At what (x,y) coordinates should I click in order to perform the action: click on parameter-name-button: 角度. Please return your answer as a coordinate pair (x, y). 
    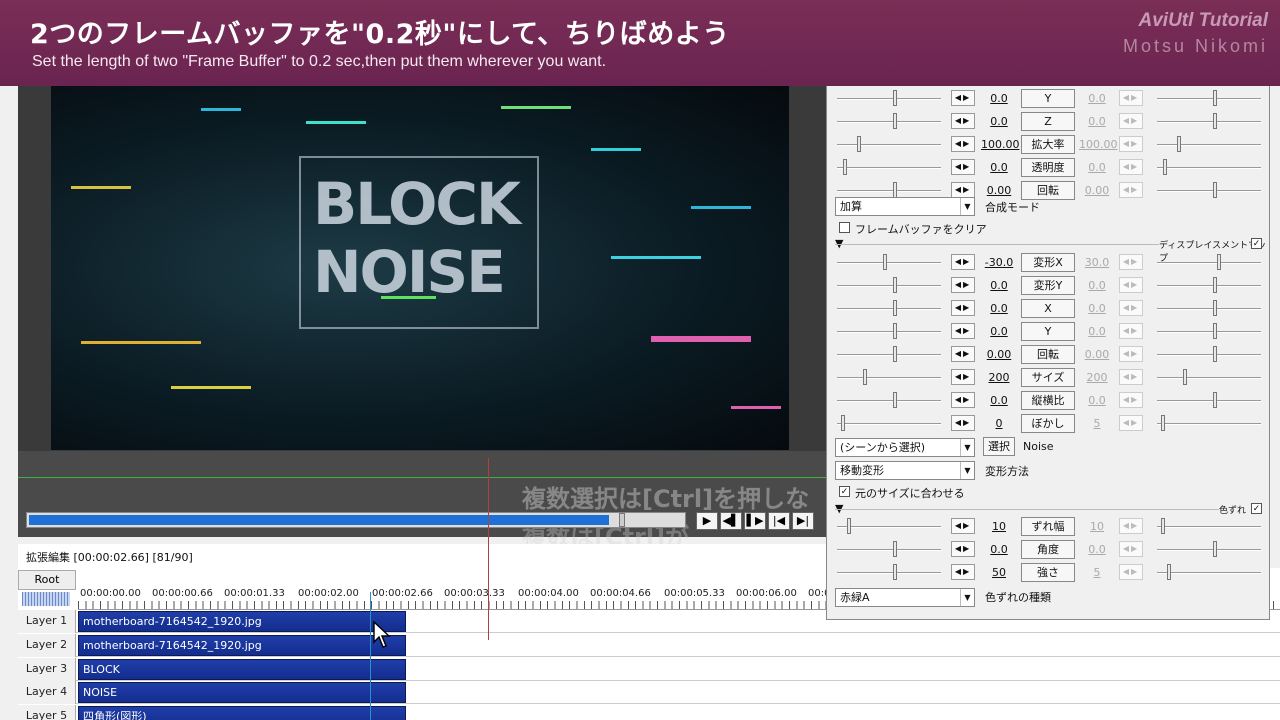
    Looking at the image, I should click on (1048, 549).